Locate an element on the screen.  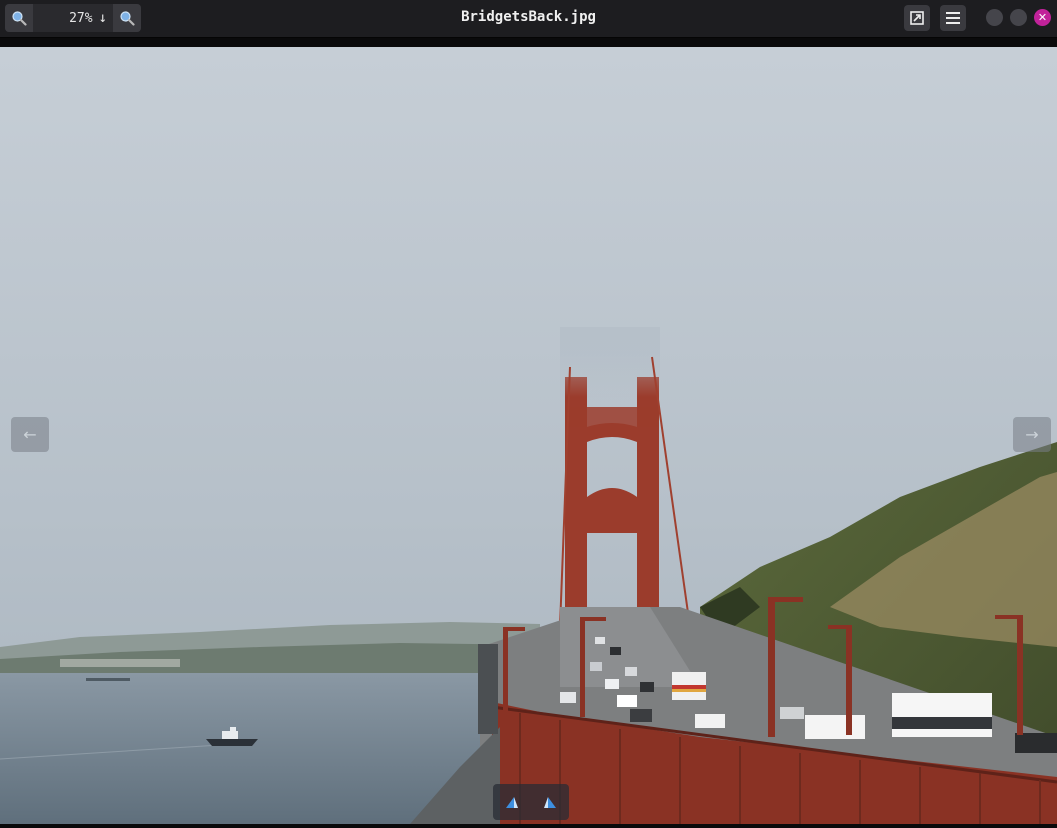
zoom-in-icon is located at coordinates (127, 18).